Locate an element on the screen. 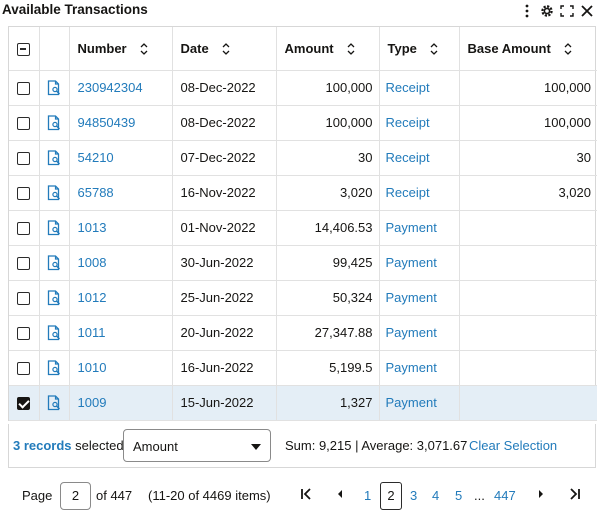  table-row: 65788 16-Nov-2022 3,020 Receipt 3,020 is located at coordinates (303, 193).